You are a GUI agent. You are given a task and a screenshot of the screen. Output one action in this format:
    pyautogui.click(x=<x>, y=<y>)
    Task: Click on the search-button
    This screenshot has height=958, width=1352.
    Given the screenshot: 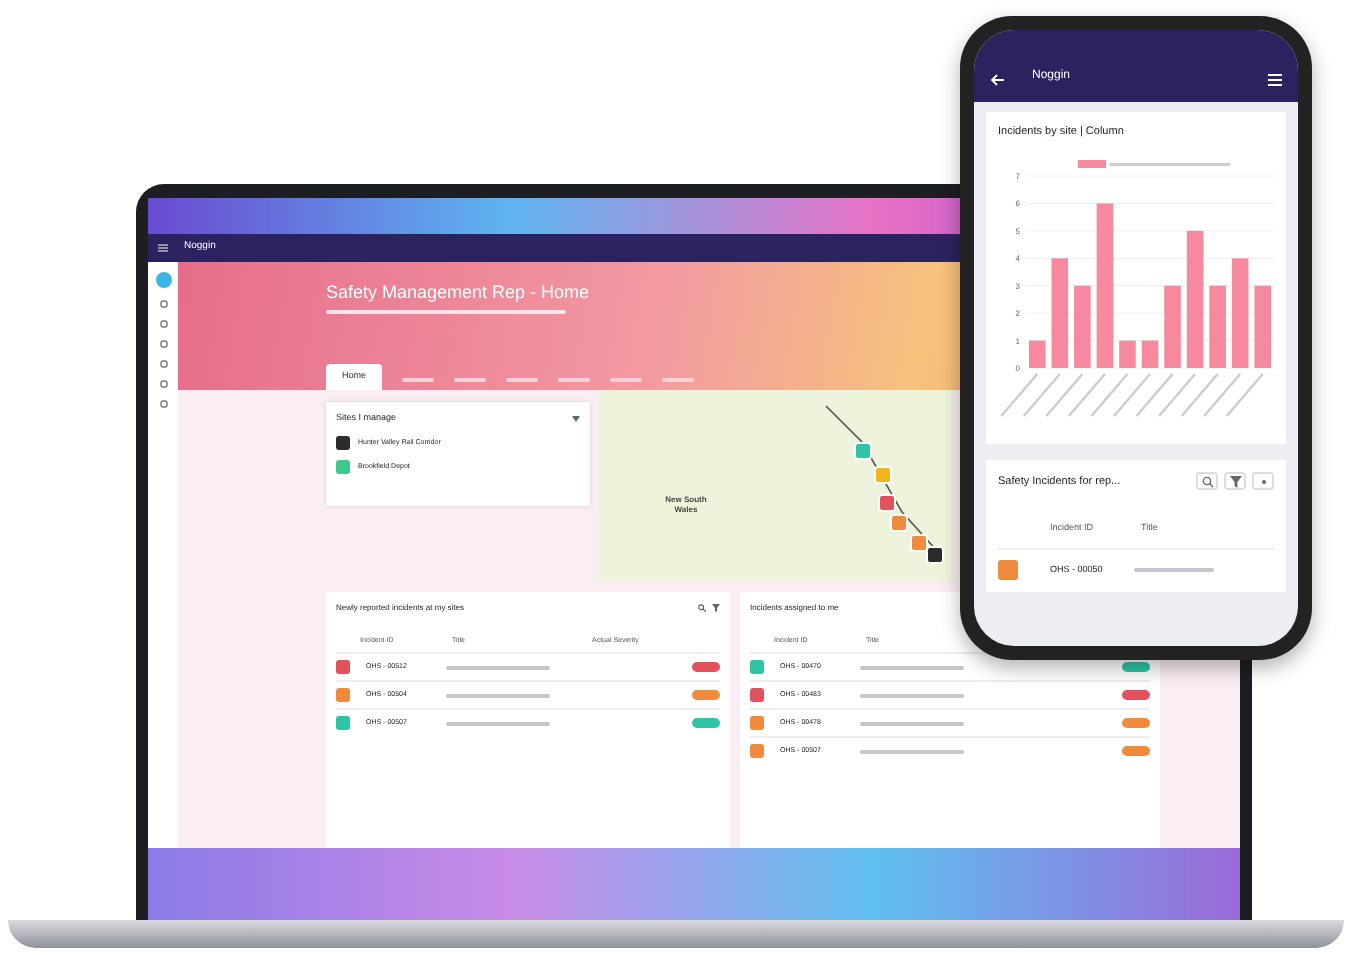 What is the action you would take?
    pyautogui.click(x=1207, y=481)
    